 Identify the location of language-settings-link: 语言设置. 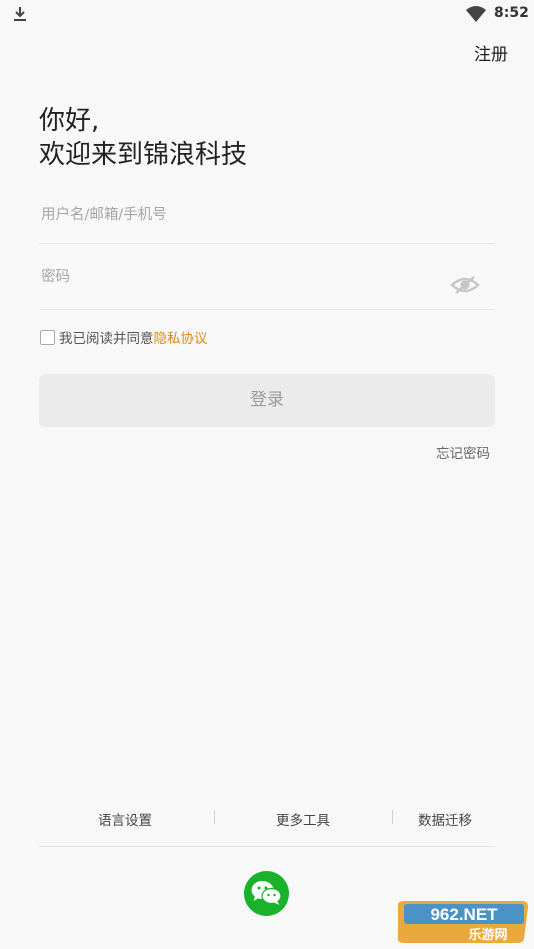
(125, 819).